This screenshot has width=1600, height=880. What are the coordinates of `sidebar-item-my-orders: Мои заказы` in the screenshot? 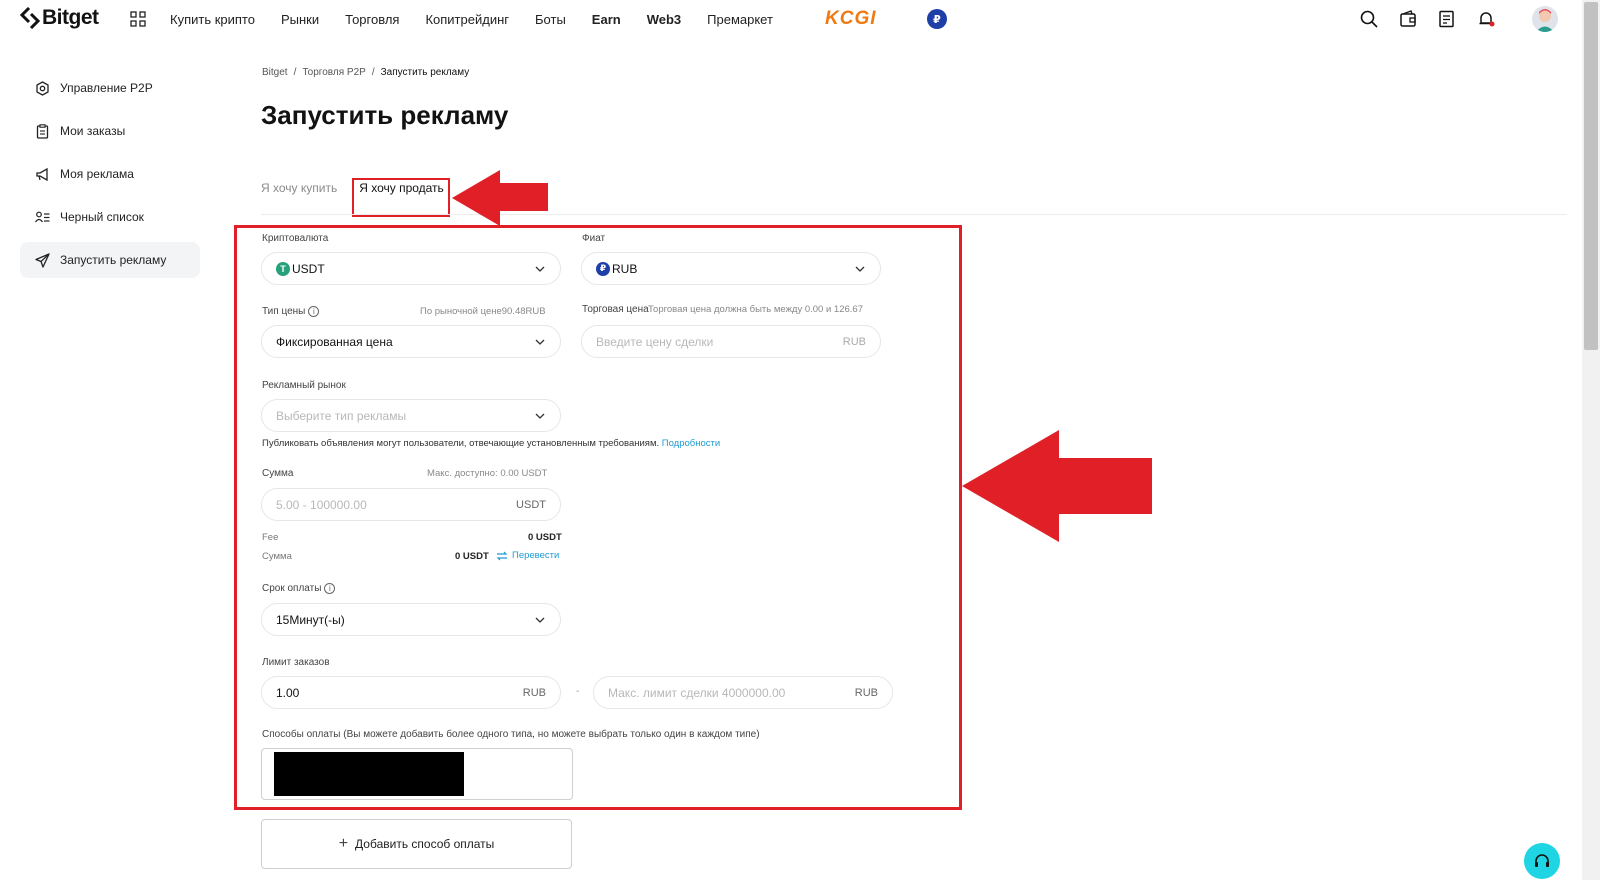 It's located at (110, 131).